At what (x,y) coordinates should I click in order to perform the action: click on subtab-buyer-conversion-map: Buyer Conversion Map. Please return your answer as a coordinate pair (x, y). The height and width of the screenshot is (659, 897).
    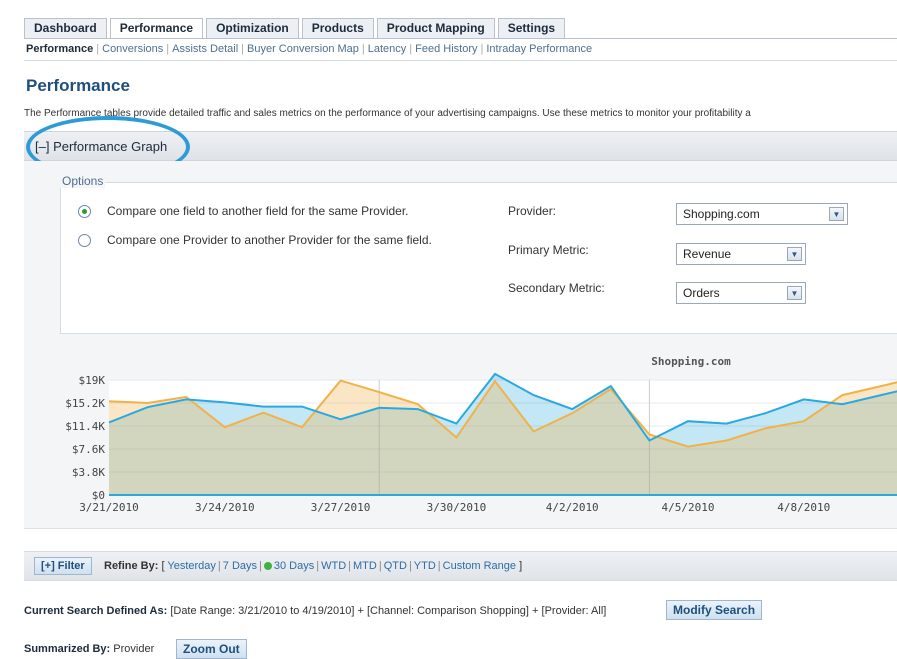
    Looking at the image, I should click on (303, 49).